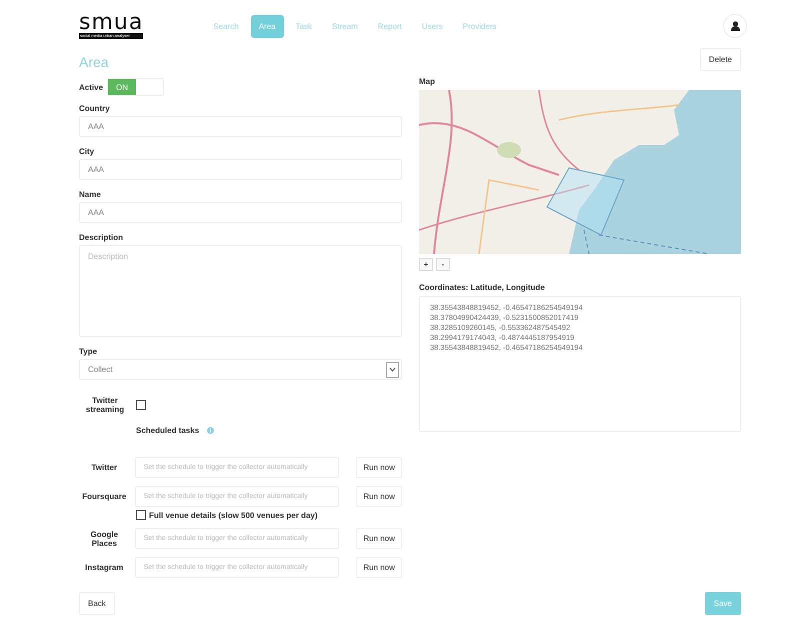 The height and width of the screenshot is (637, 792). I want to click on user-button, so click(735, 26).